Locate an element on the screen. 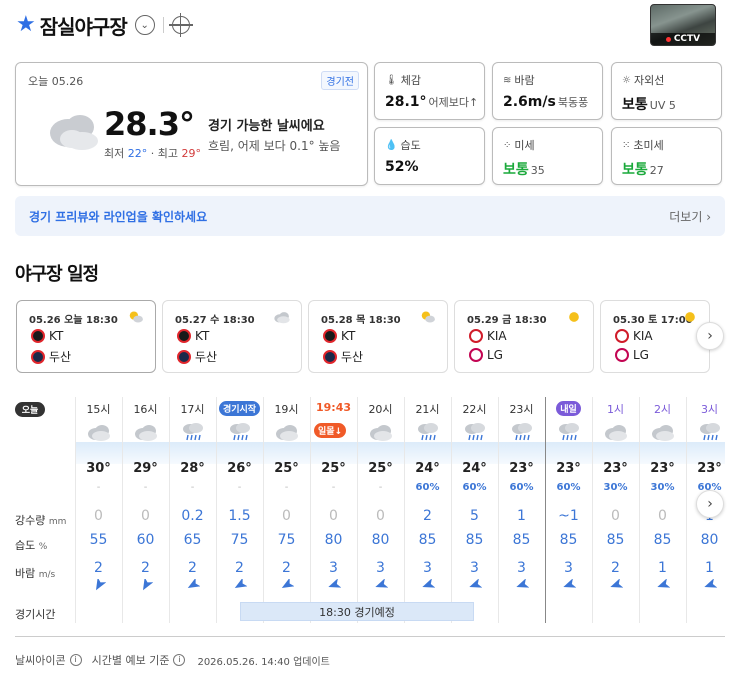  partly-cloudy-icon is located at coordinates (428, 317).